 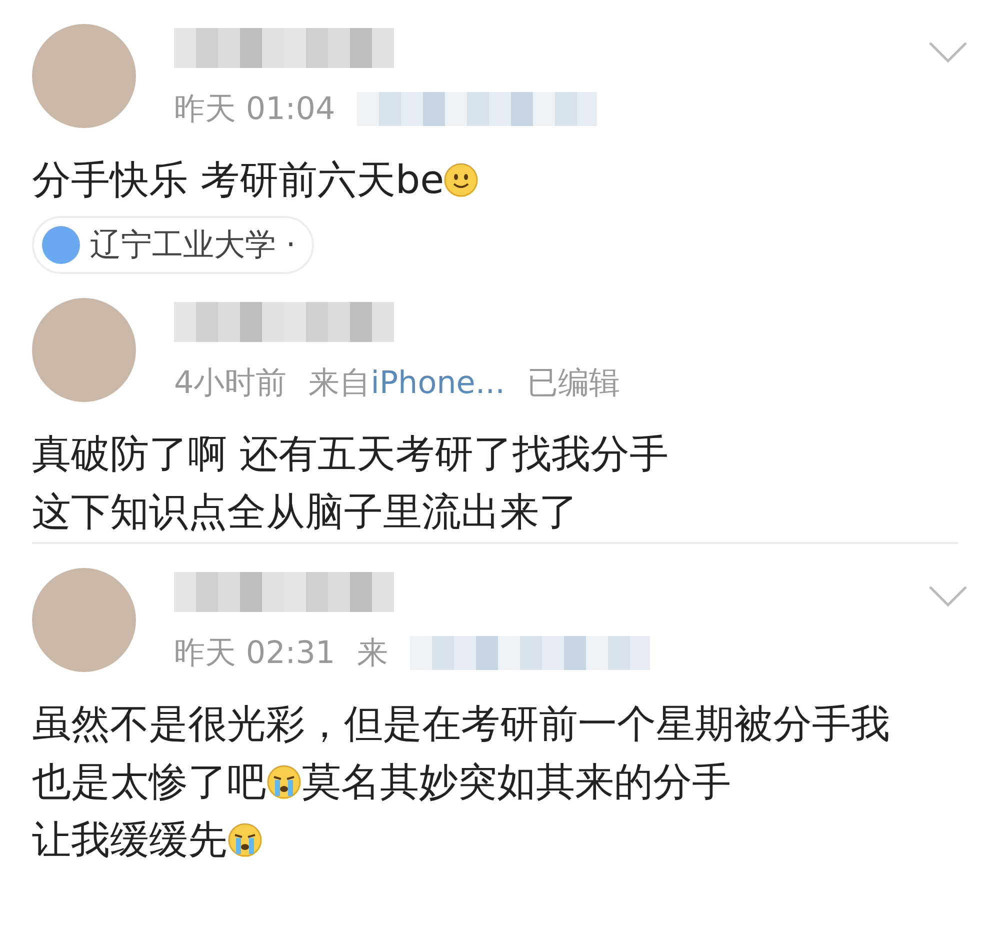 What do you see at coordinates (351, 455) in the screenshot?
I see `comment-text: 真破防了啊 还有五天考研了找我分手` at bounding box center [351, 455].